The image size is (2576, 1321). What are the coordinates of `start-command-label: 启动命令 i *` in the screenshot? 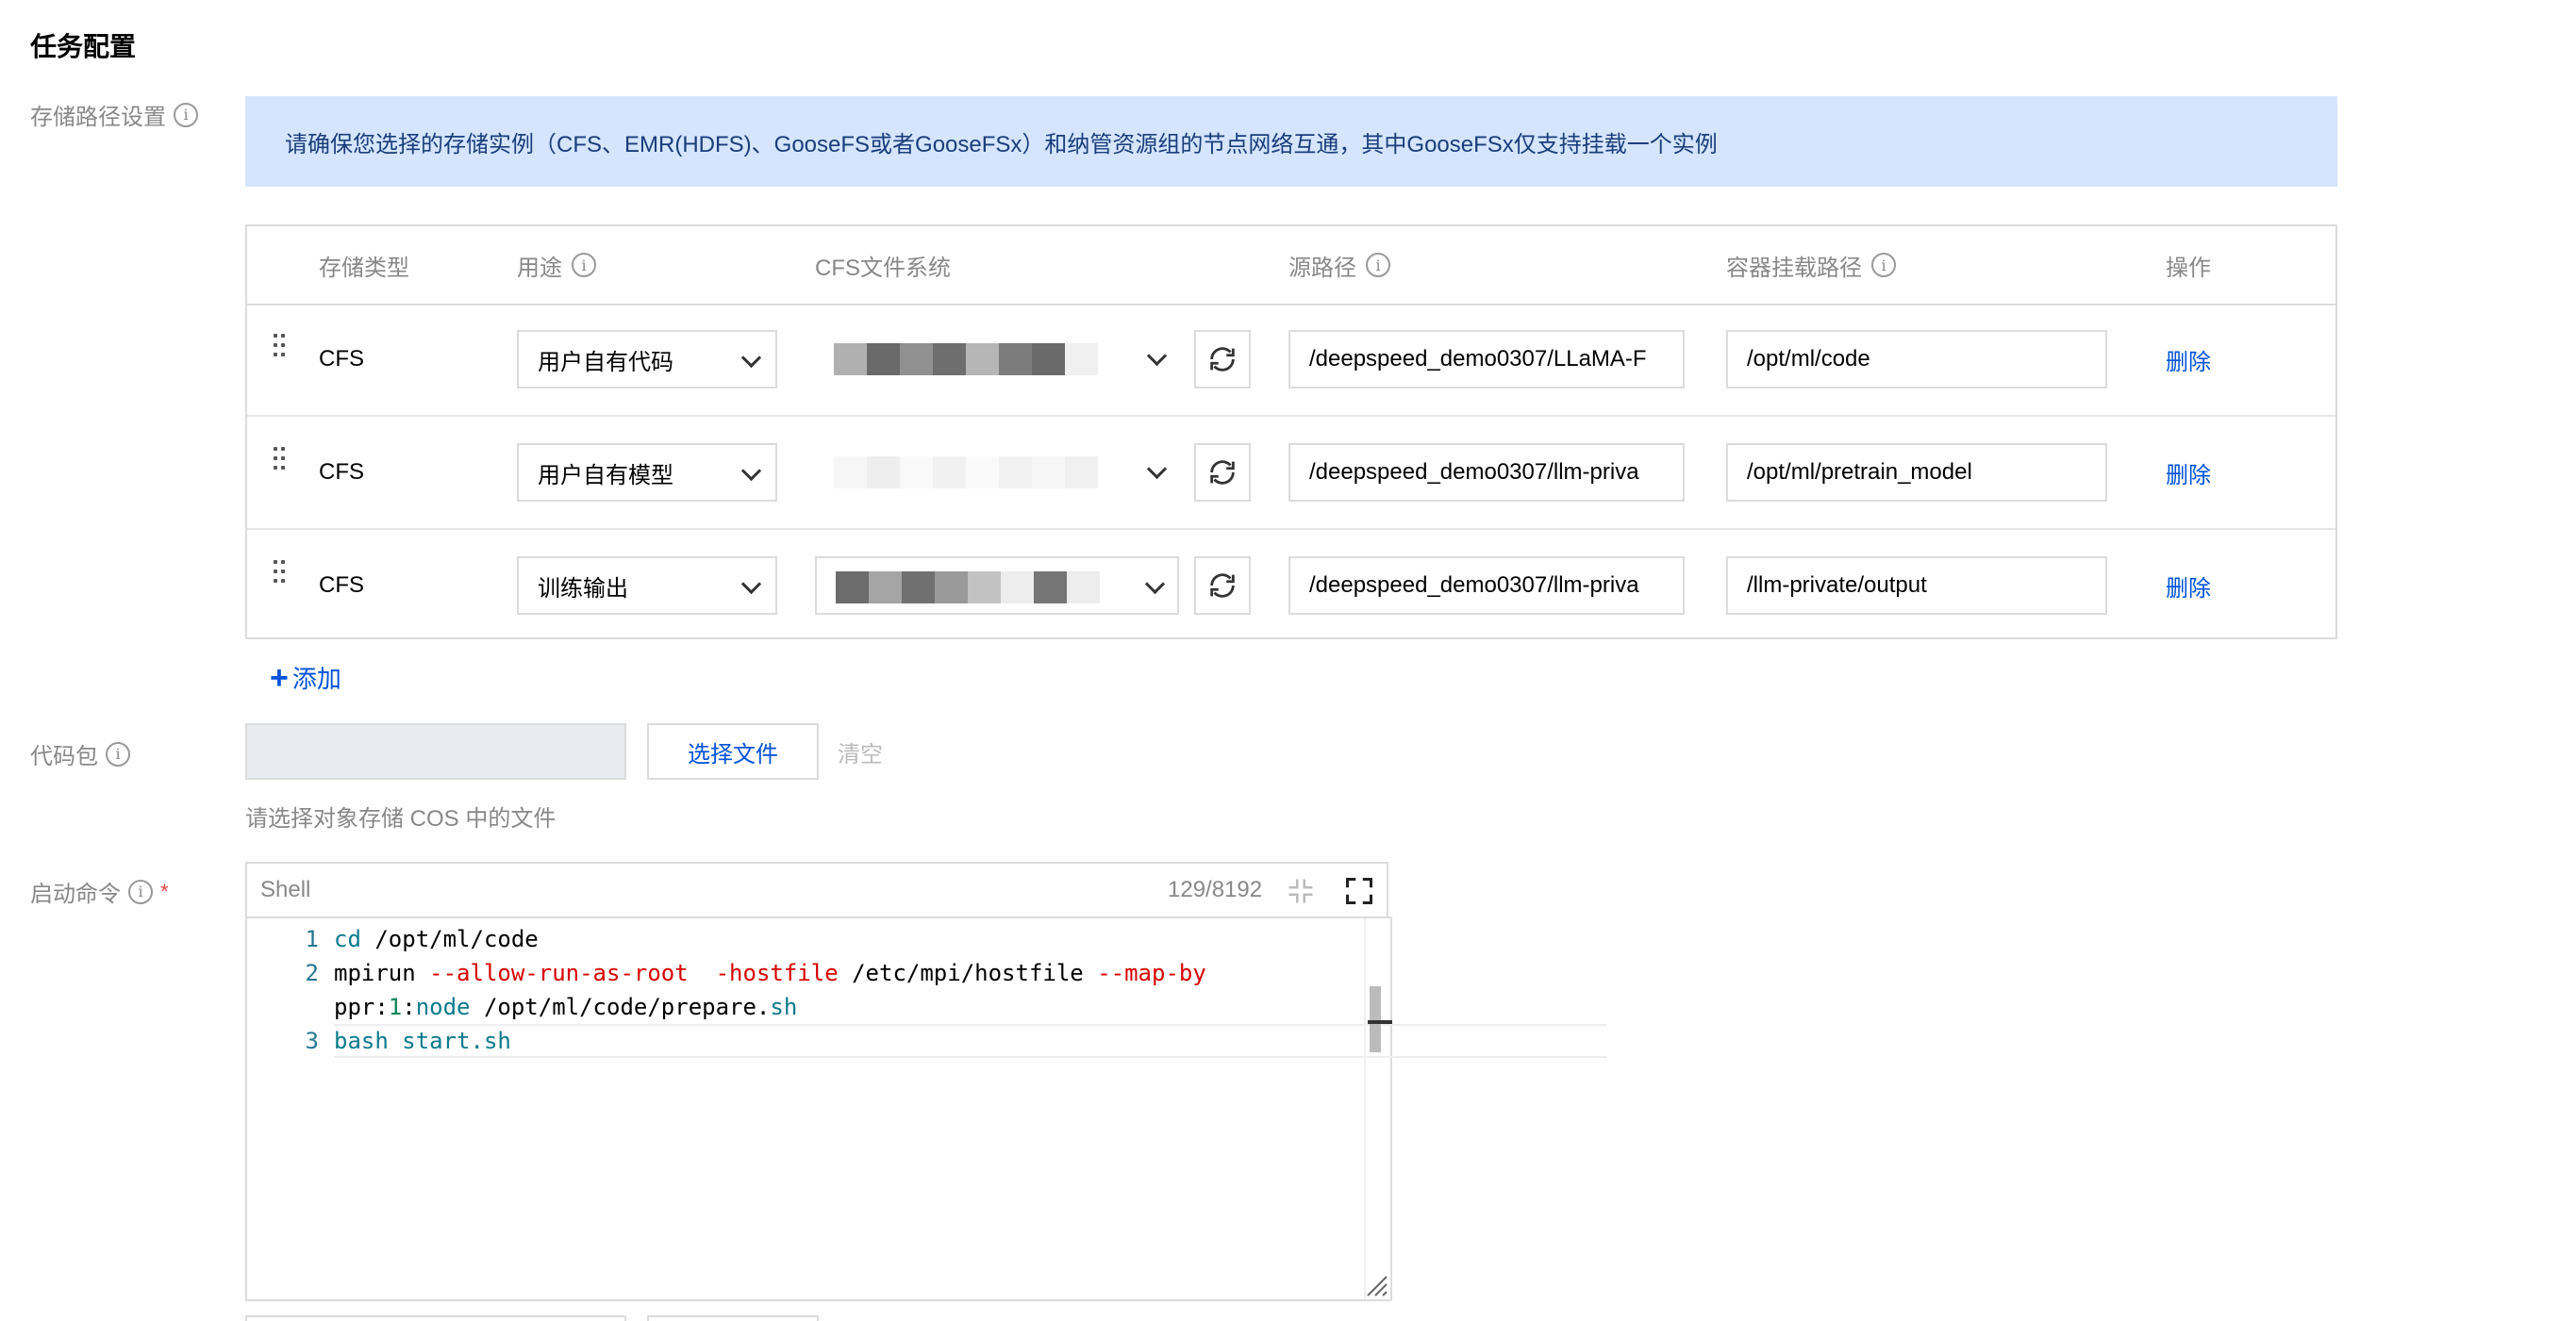 It's located at (100, 891).